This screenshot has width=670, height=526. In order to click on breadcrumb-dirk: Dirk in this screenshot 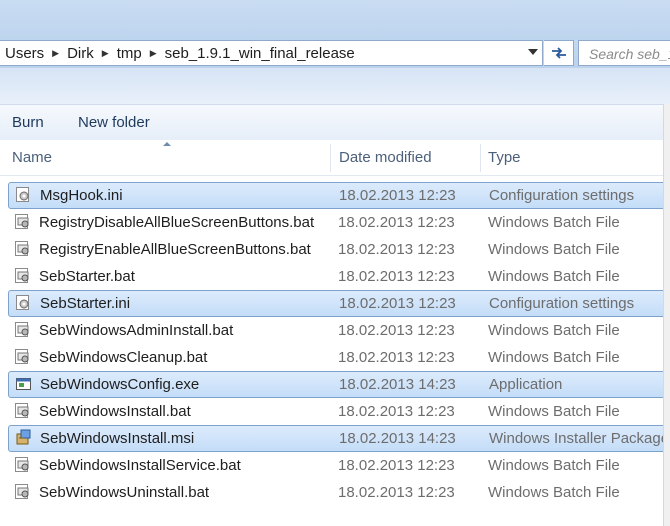, I will do `click(80, 53)`.